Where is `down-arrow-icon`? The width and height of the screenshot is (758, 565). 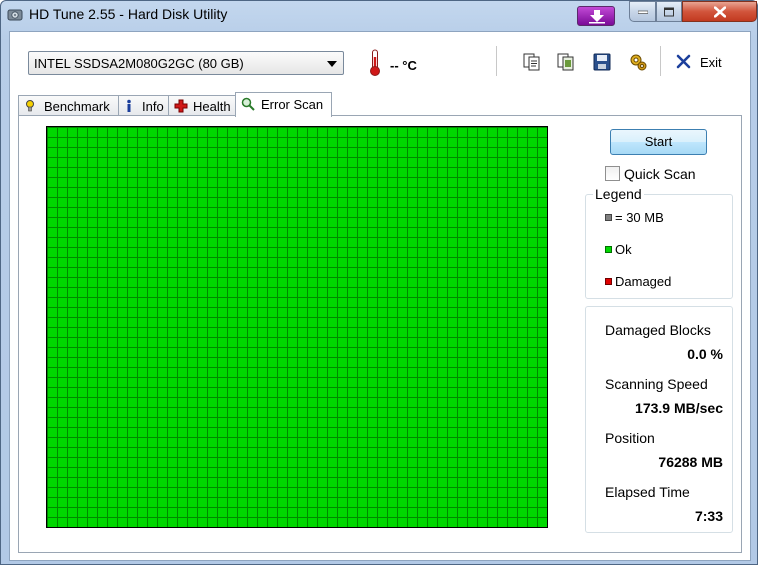
down-arrow-icon is located at coordinates (597, 17).